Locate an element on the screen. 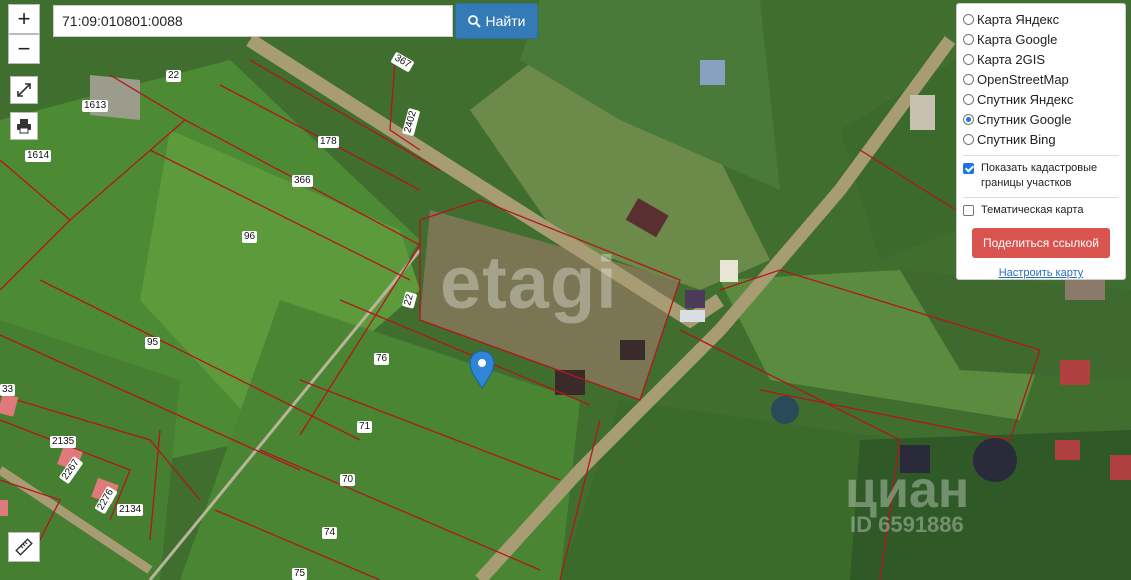 The image size is (1131, 580). plot-label: 2134 is located at coordinates (130, 510).